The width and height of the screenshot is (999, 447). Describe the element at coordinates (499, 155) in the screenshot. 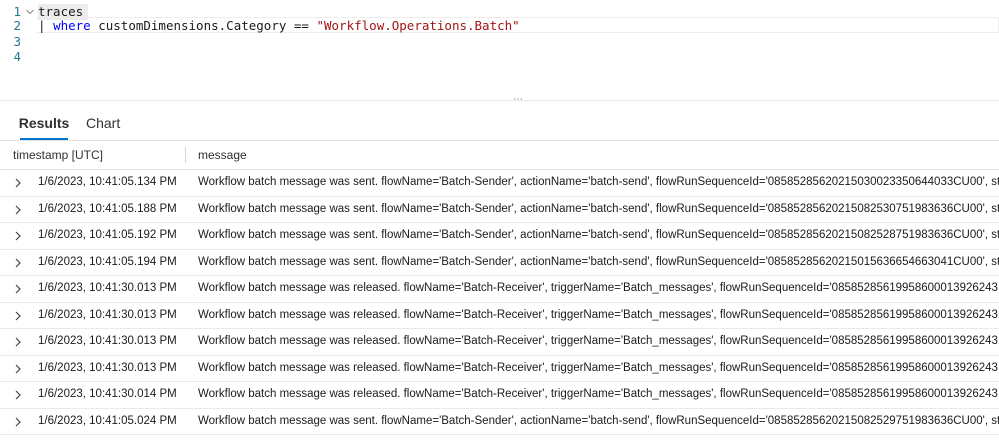

I see `grid-header: timestamp [UTC] message` at that location.